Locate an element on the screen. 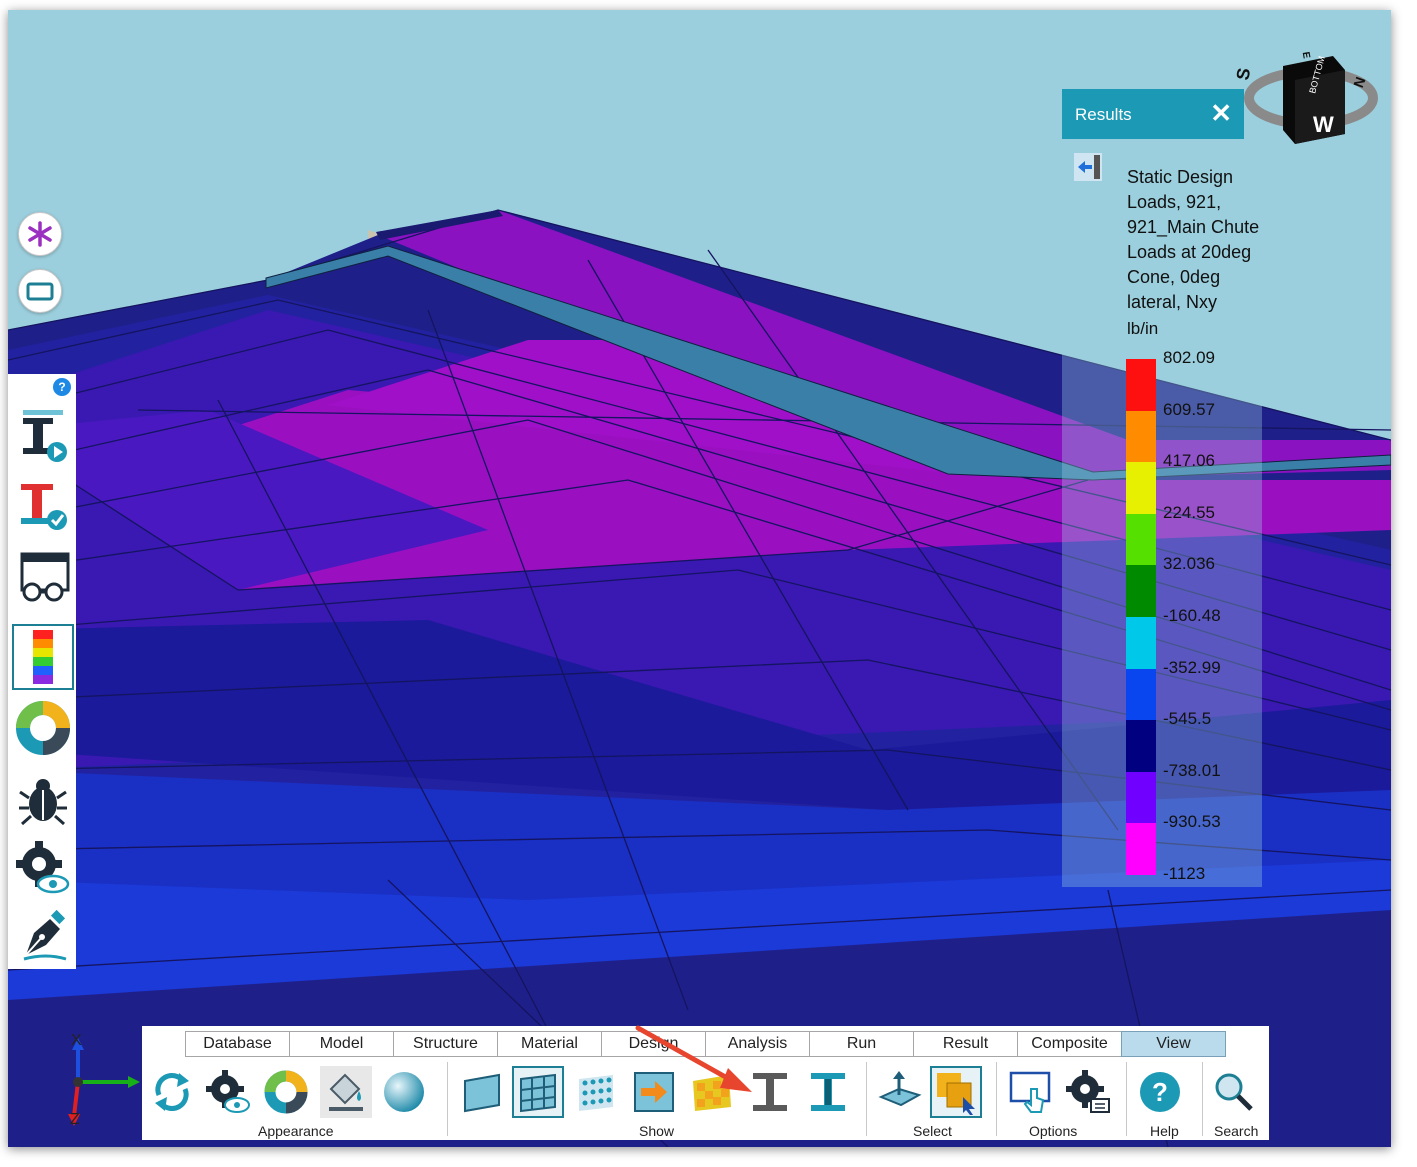 The width and height of the screenshot is (1417, 1167). group-label-options: Options is located at coordinates (1053, 1131).